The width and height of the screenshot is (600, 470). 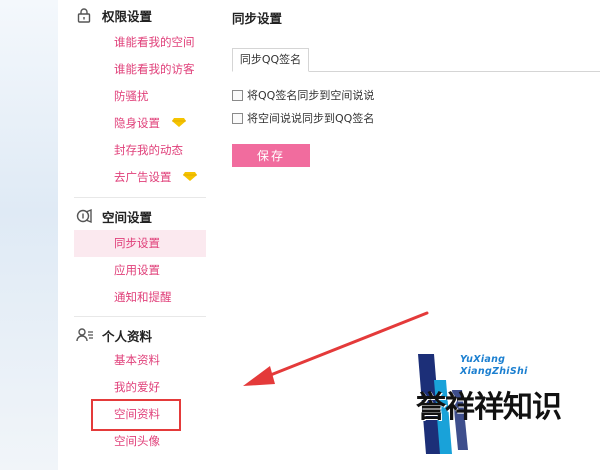 I want to click on page-title: 同步设置, so click(x=257, y=18).